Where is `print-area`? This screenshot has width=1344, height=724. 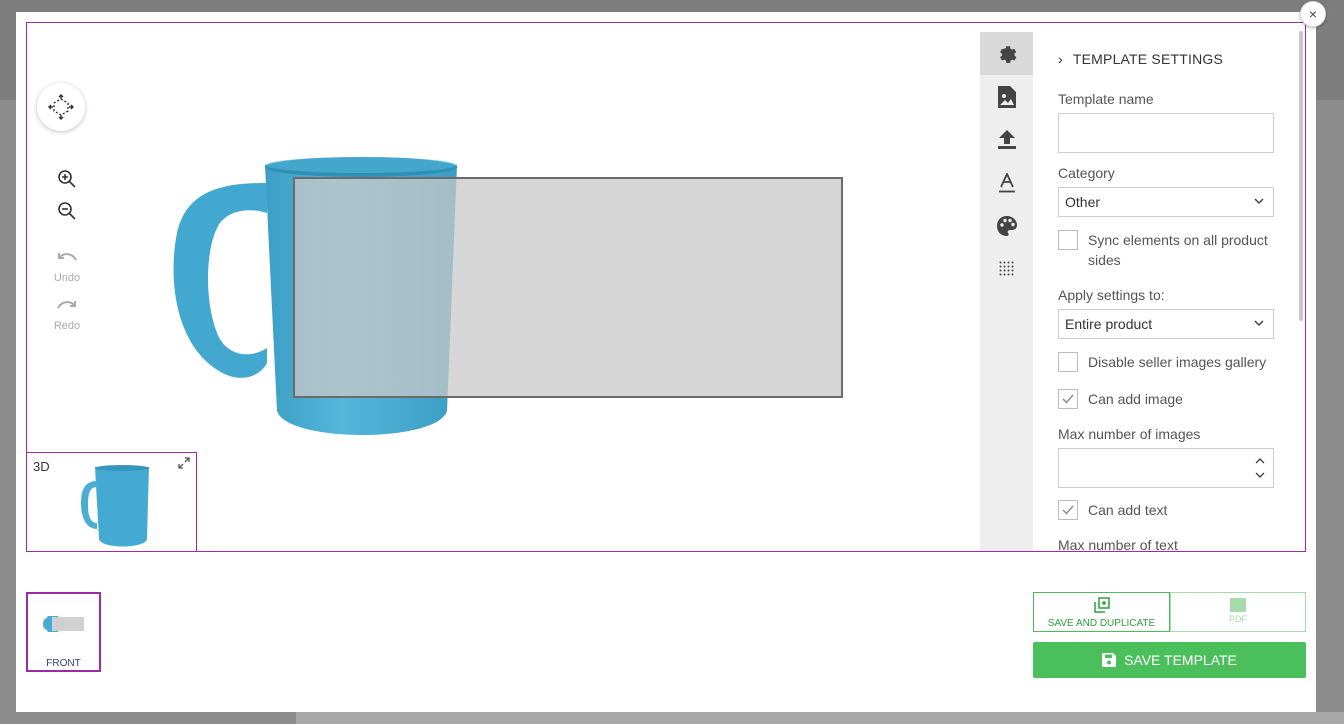
print-area is located at coordinates (568, 287).